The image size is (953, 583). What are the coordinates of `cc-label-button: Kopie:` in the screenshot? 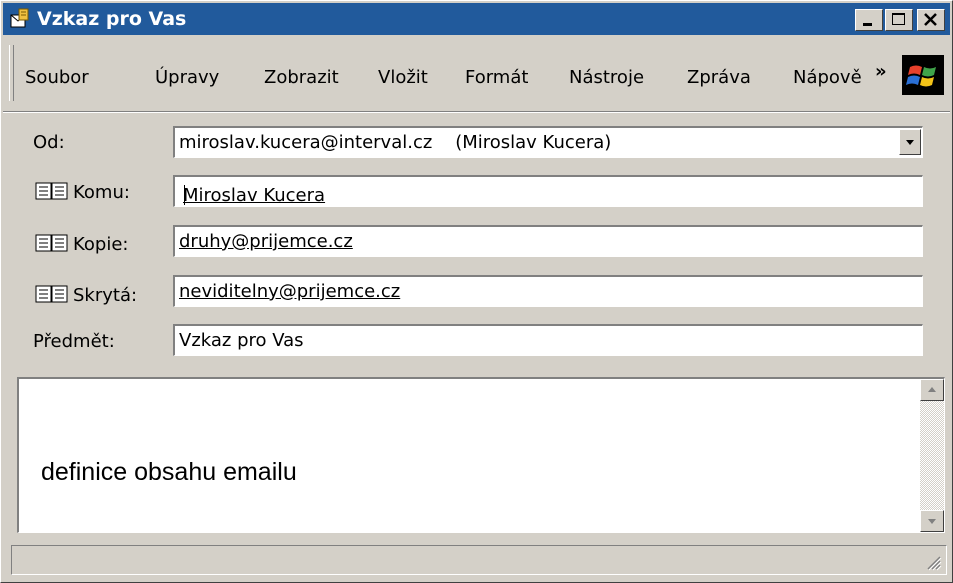 It's located at (82, 244).